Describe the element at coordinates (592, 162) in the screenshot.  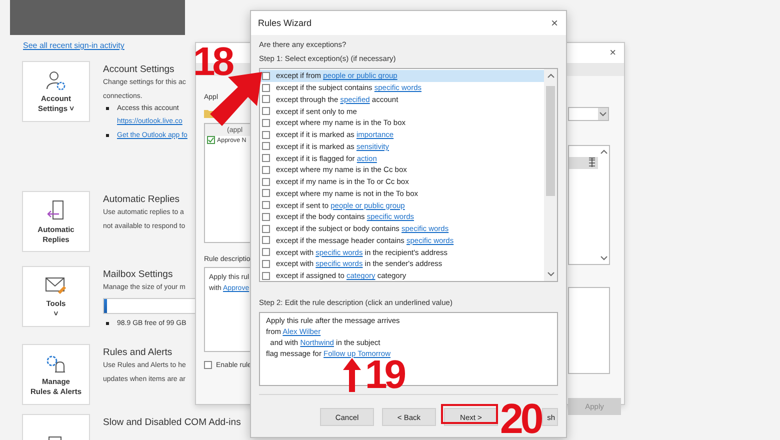
I see `options-icon` at that location.